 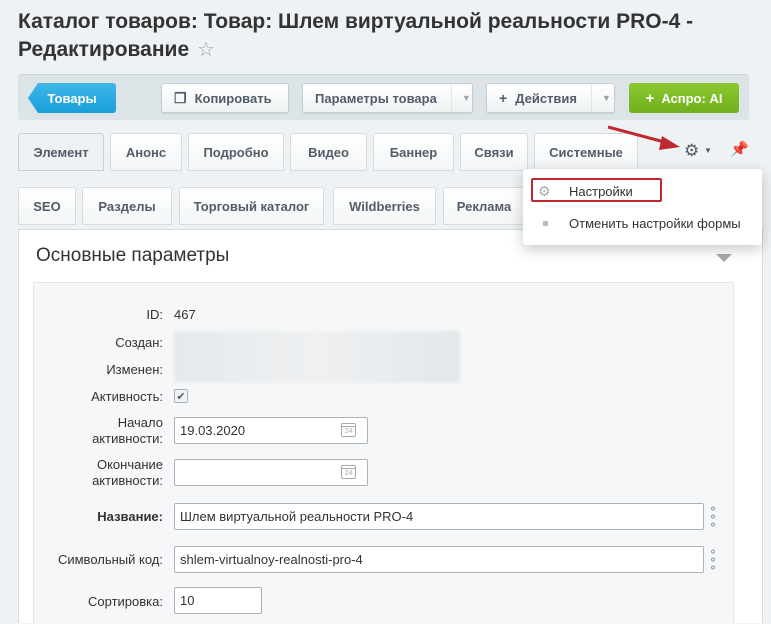 I want to click on tab-system: Системные, so click(x=586, y=152).